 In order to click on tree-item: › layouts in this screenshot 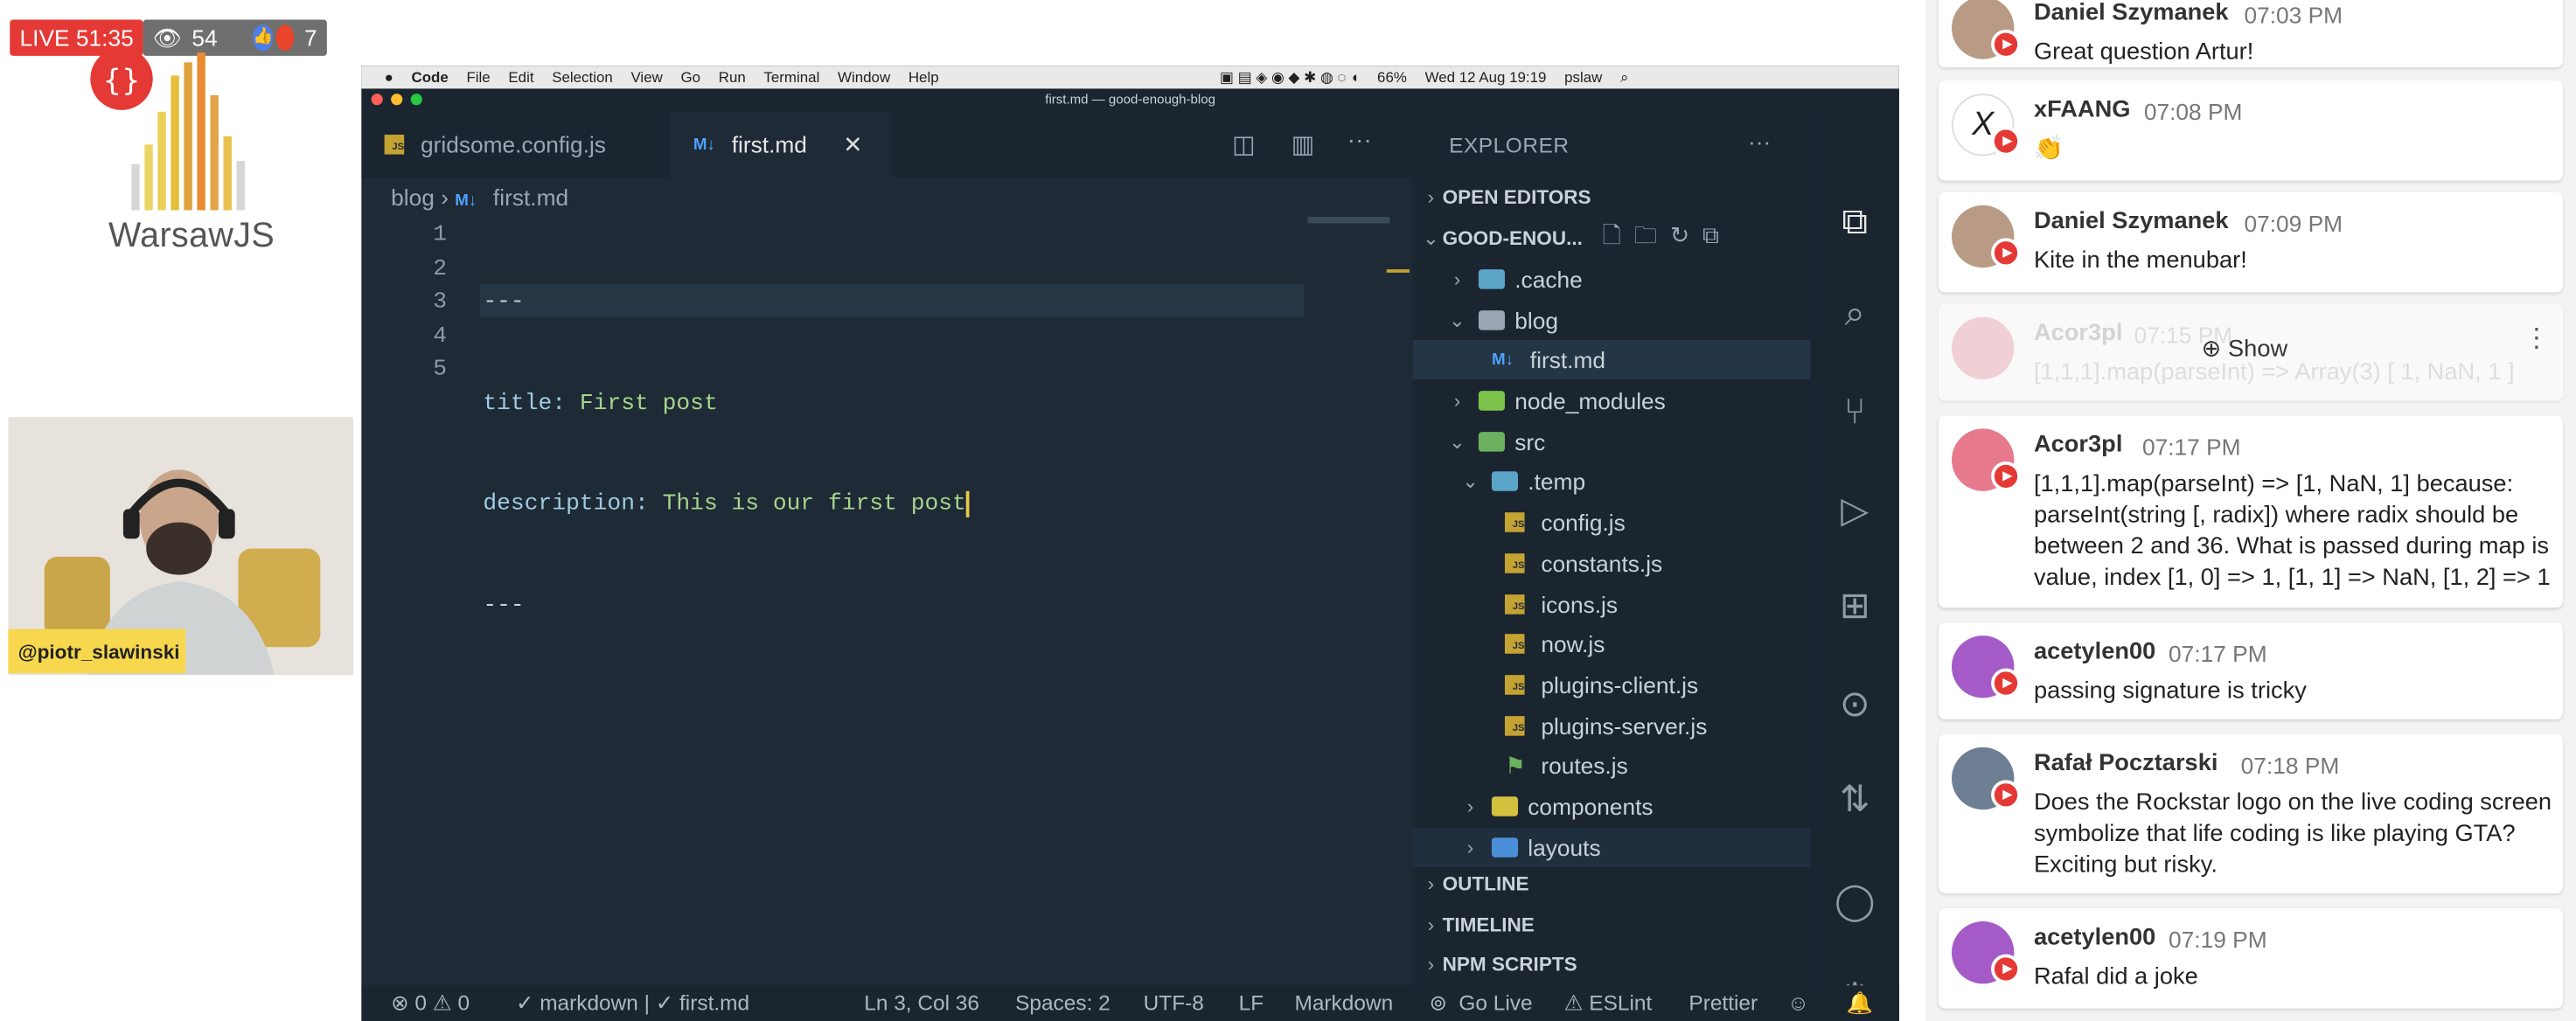, I will do `click(1611, 847)`.